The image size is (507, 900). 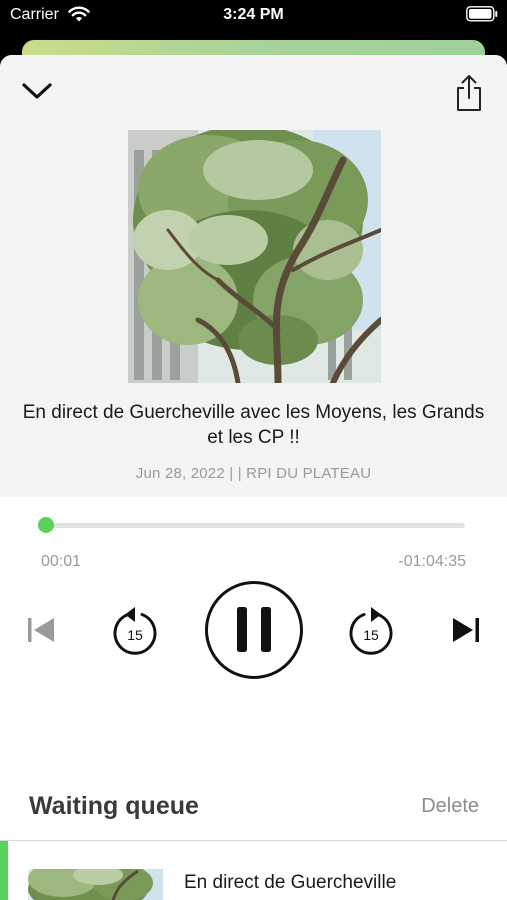 What do you see at coordinates (253, 14) in the screenshot?
I see `clock: 3:24 PM` at bounding box center [253, 14].